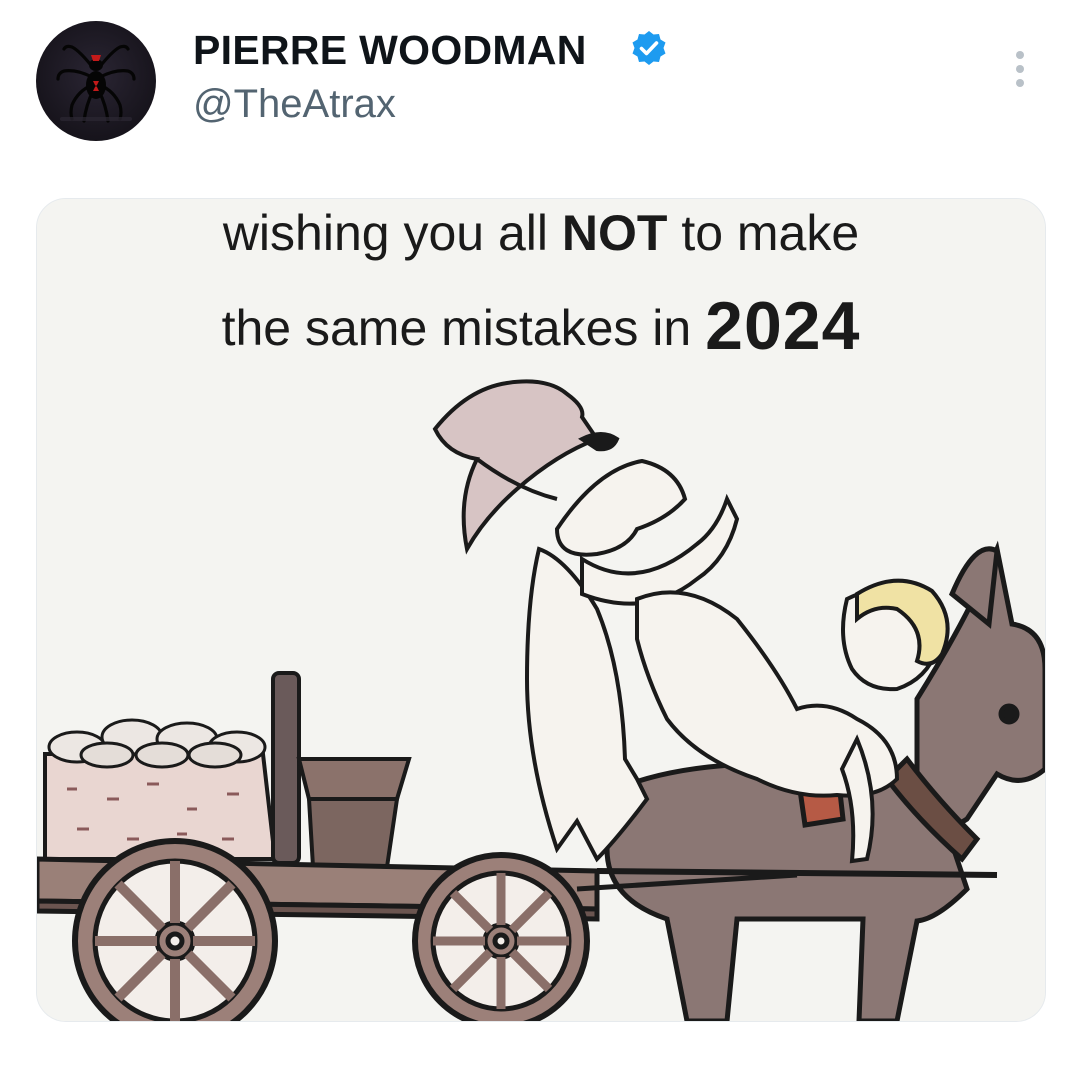 The height and width of the screenshot is (1077, 1080). Describe the element at coordinates (1020, 69) in the screenshot. I see `more-options-button` at that location.